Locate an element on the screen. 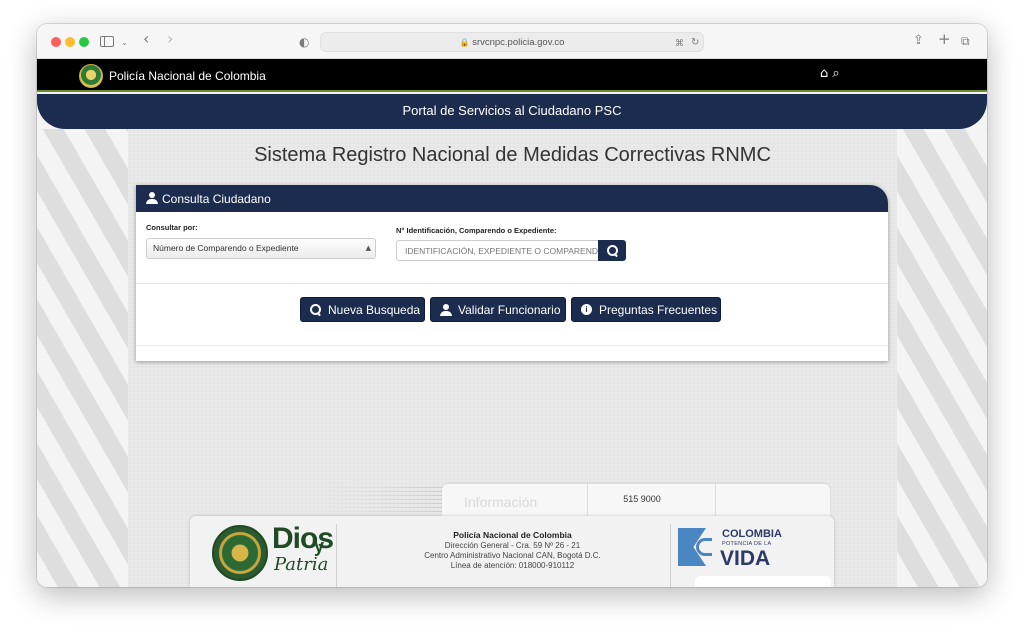  info-icon: i is located at coordinates (586, 309).